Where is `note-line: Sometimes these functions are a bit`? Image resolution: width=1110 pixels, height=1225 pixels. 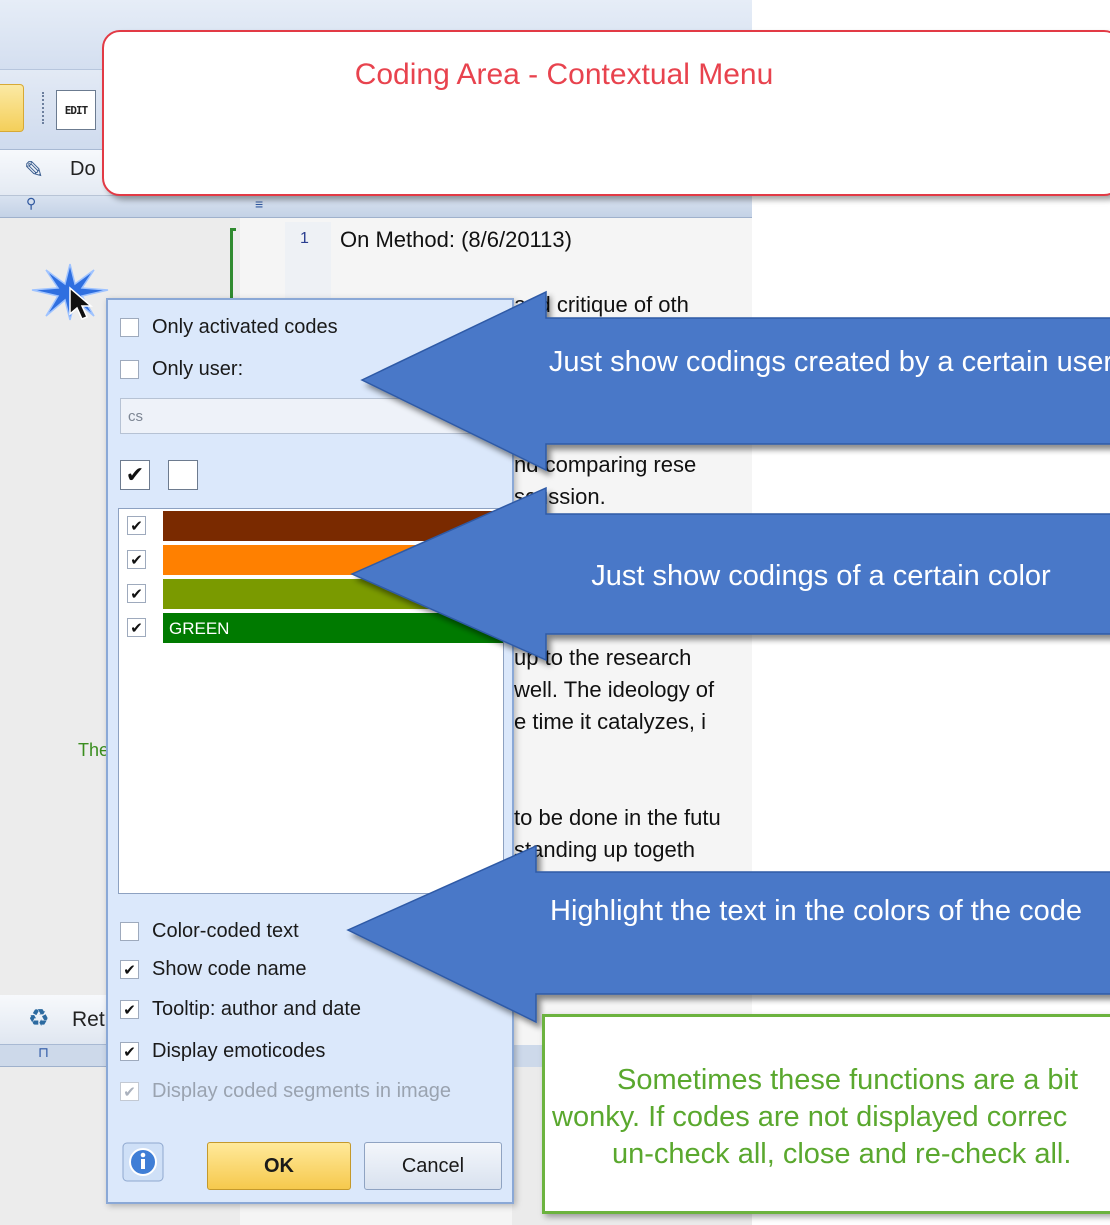 note-line: Sometimes these functions are a bit is located at coordinates (848, 1080).